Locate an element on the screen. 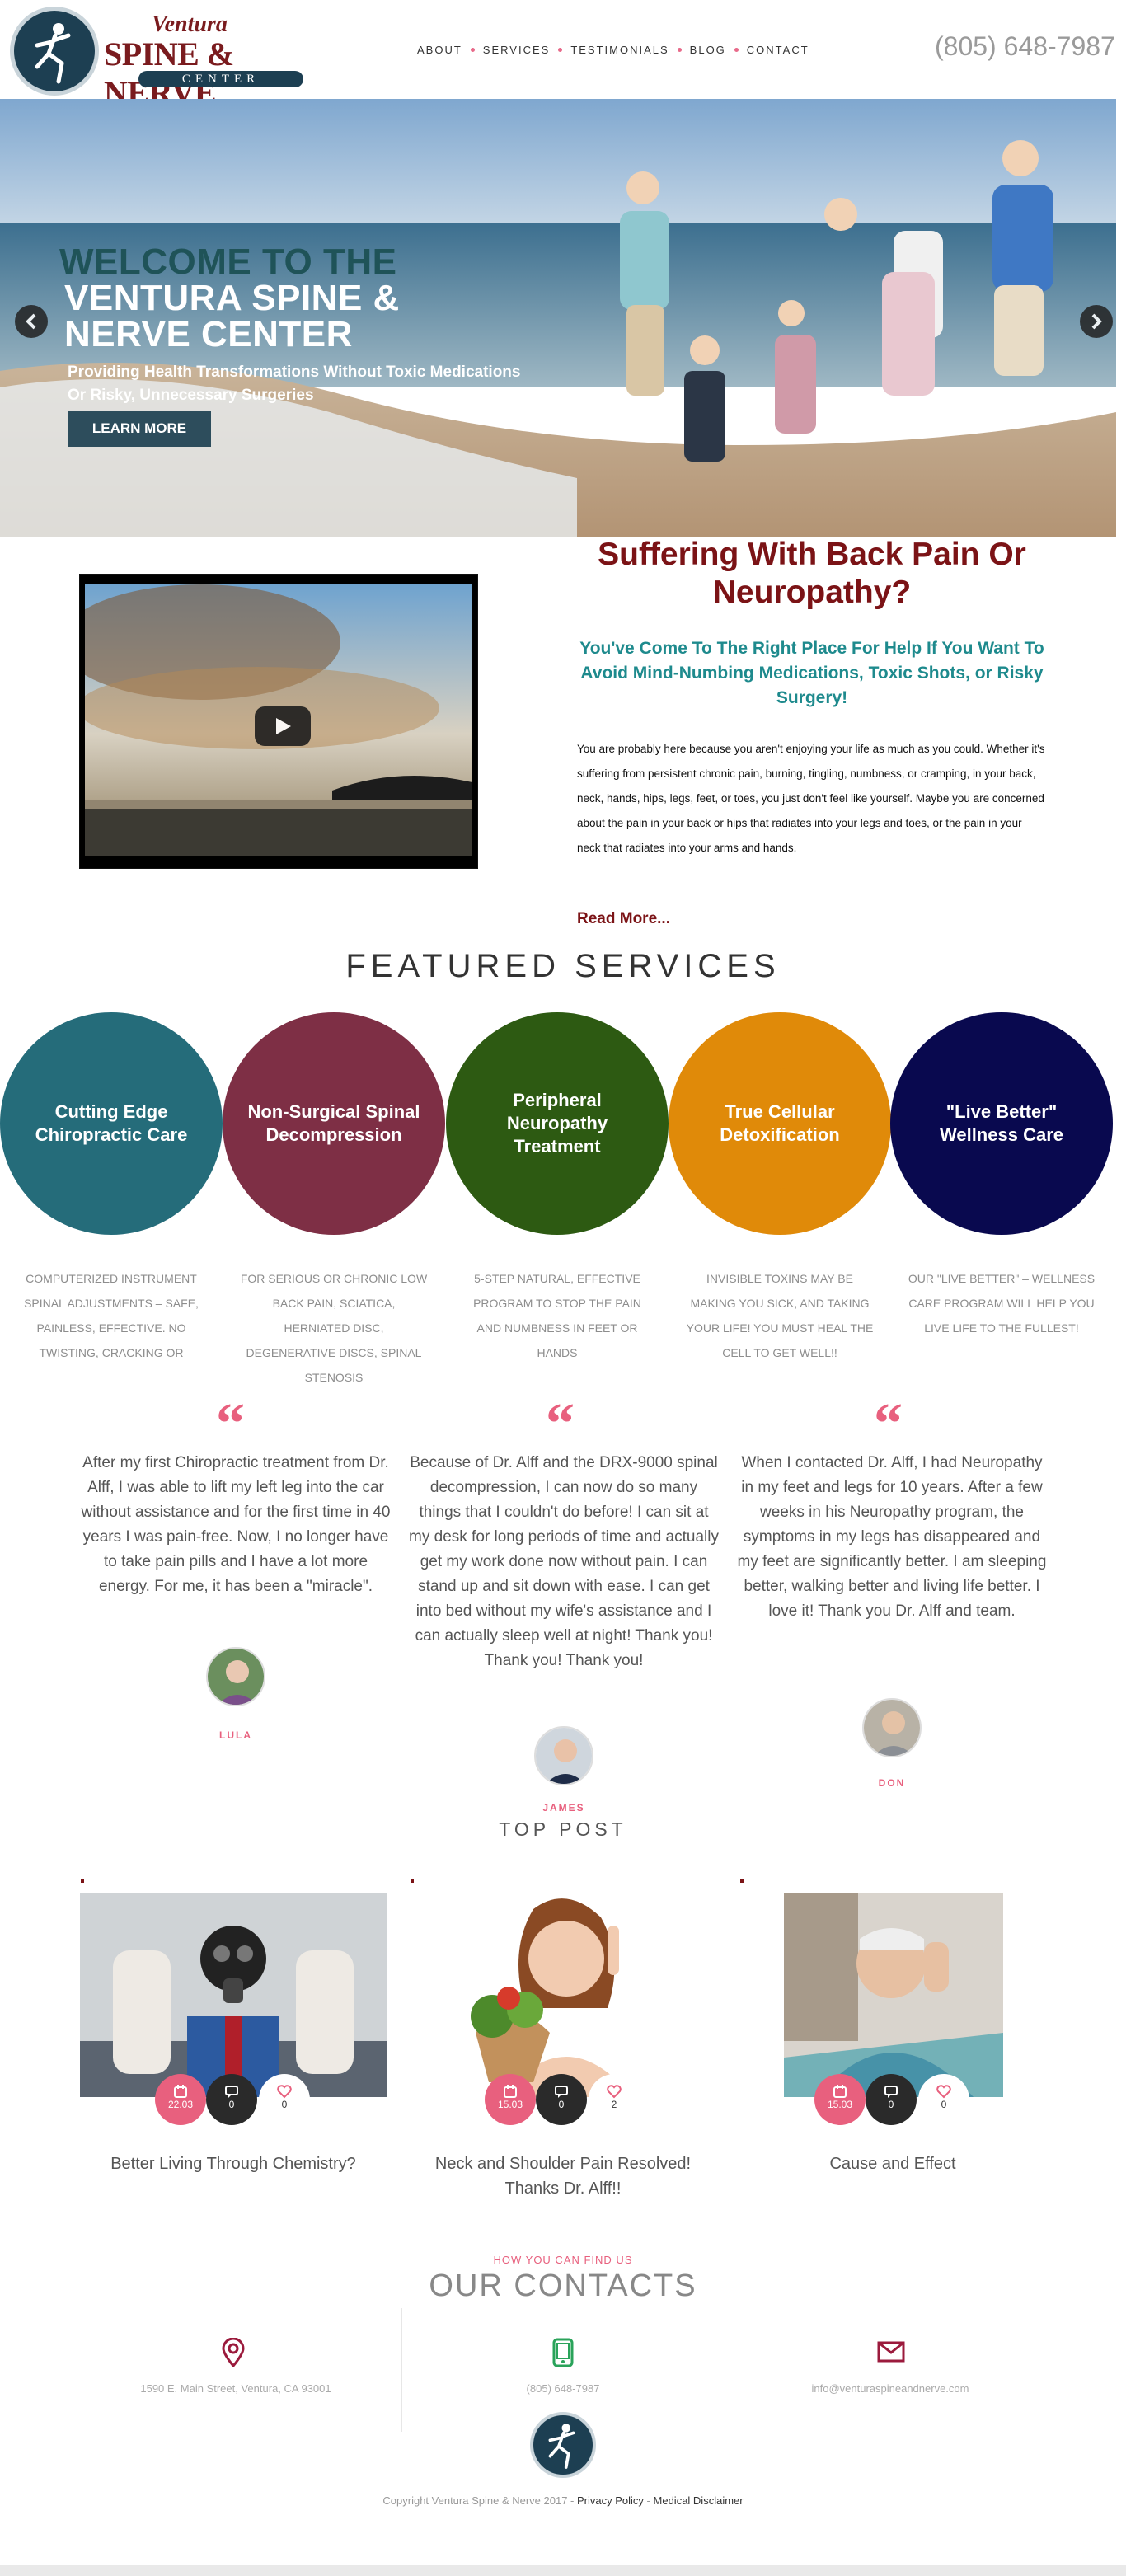 The image size is (1126, 2576). nav-blog: BLOG is located at coordinates (708, 50).